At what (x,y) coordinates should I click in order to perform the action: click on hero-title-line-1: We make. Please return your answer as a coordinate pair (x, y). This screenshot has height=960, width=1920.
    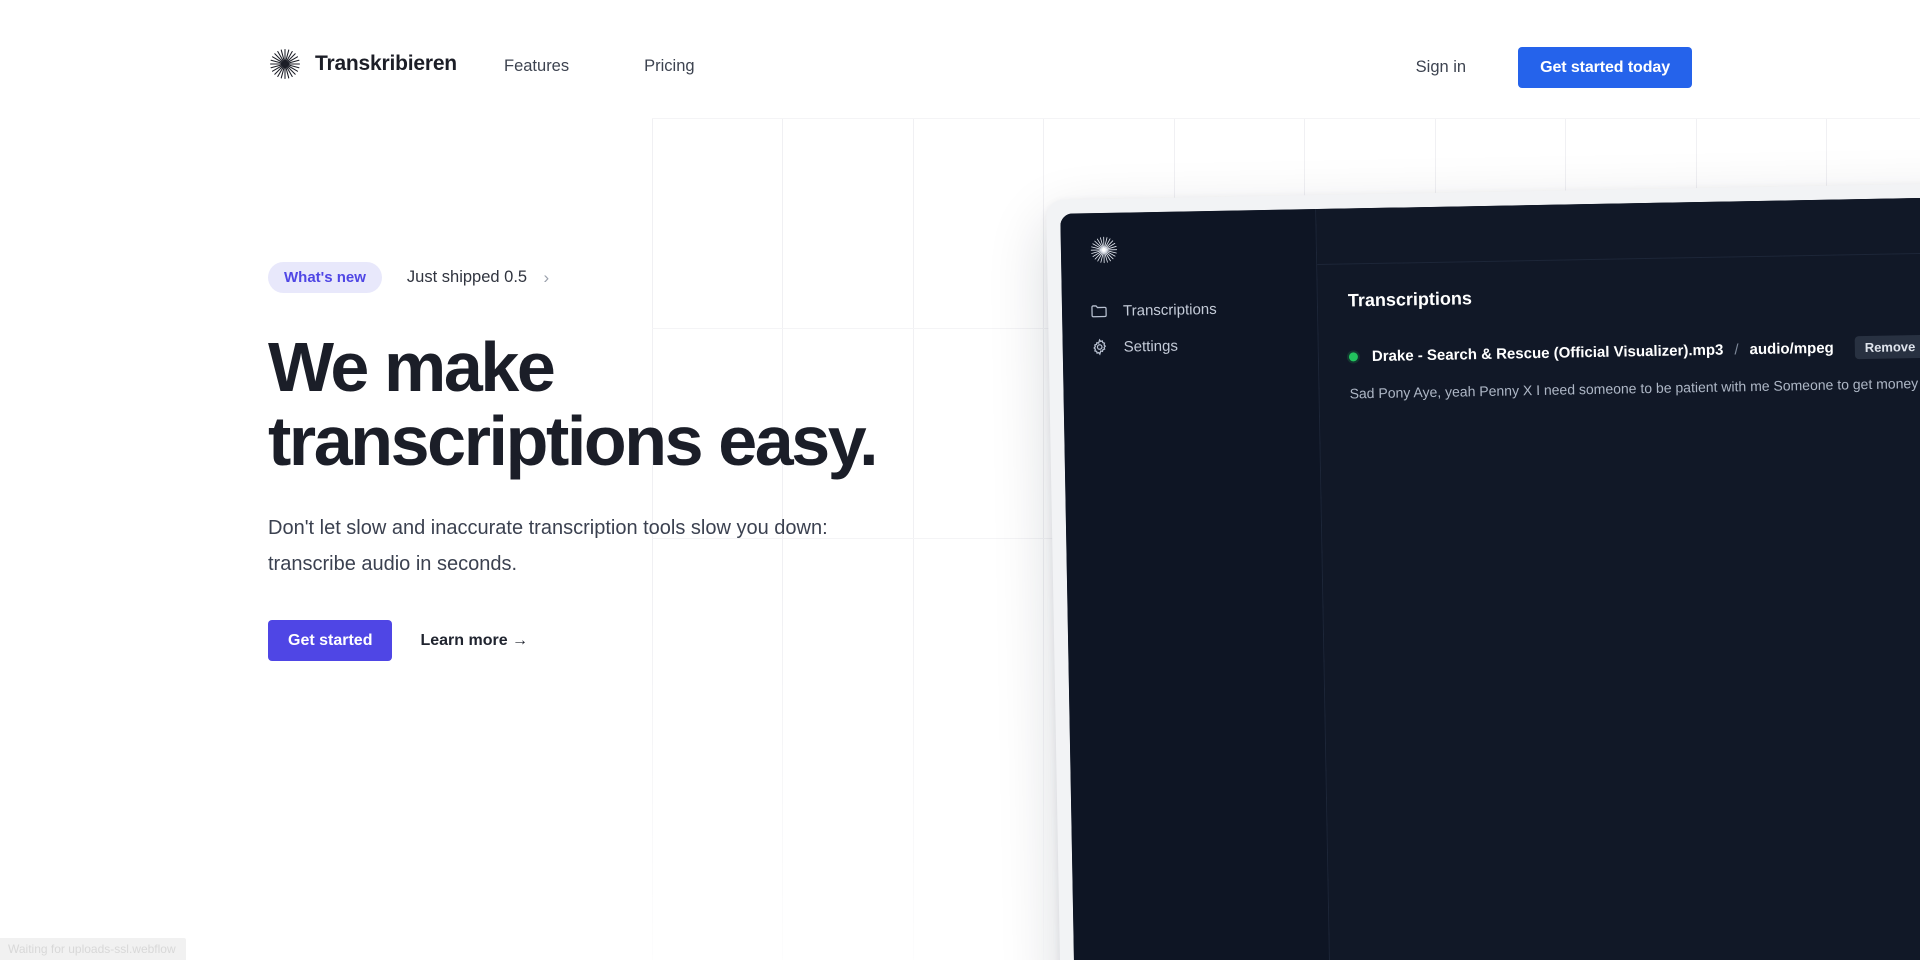
    Looking at the image, I should click on (412, 367).